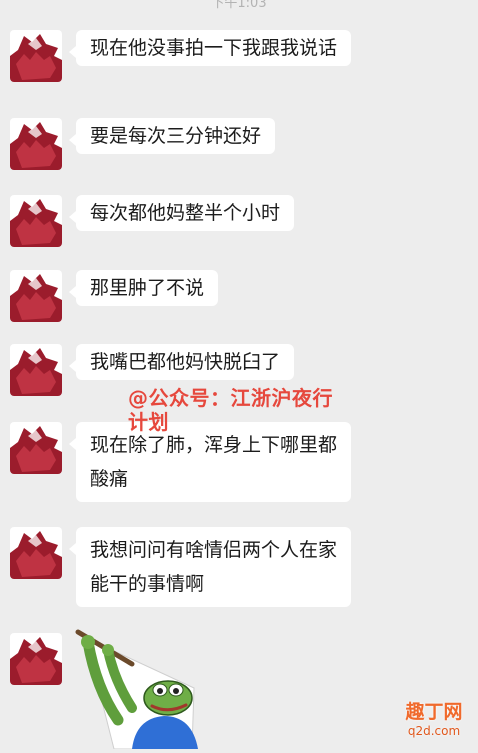 The image size is (478, 753). I want to click on message-row, so click(36, 659).